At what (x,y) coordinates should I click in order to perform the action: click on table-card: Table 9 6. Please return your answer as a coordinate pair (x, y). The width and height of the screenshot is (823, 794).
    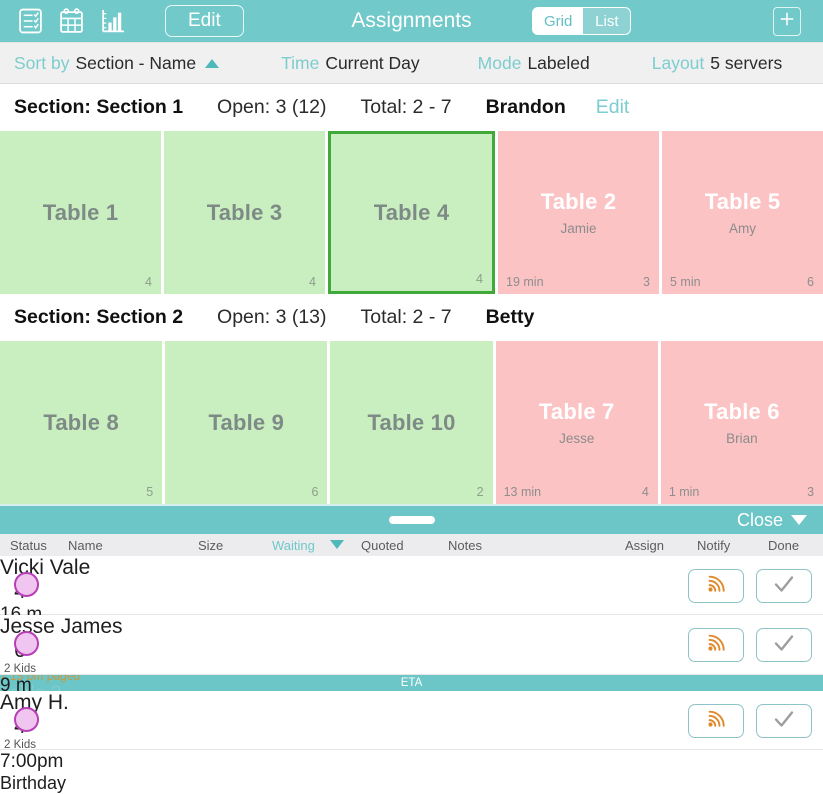
    Looking at the image, I should click on (246, 422).